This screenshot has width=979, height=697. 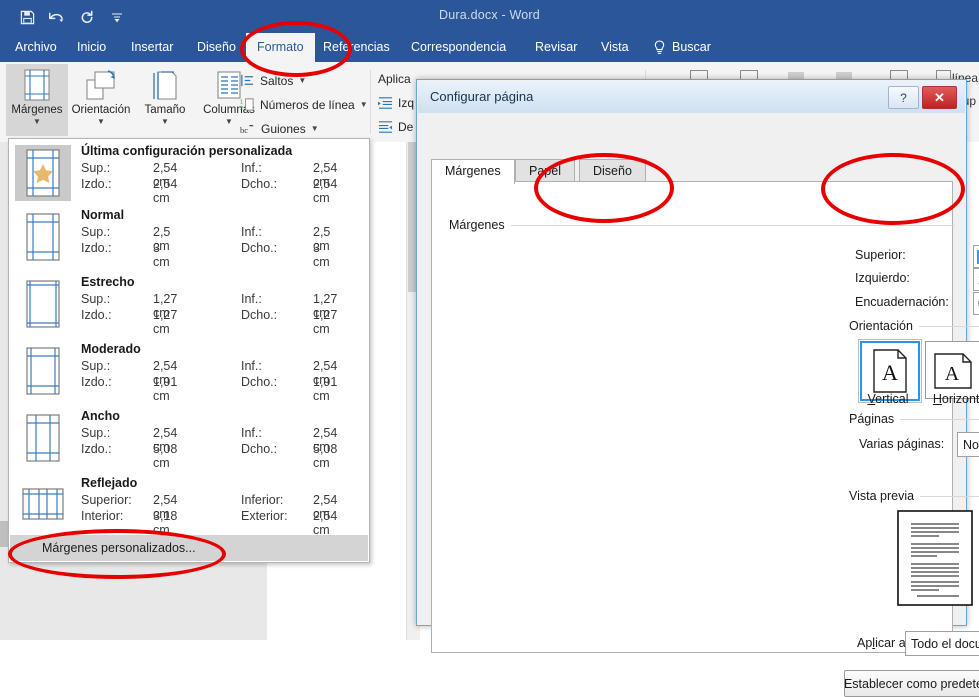 What do you see at coordinates (264, 516) in the screenshot?
I see `field-key-exterior: Exterior:` at bounding box center [264, 516].